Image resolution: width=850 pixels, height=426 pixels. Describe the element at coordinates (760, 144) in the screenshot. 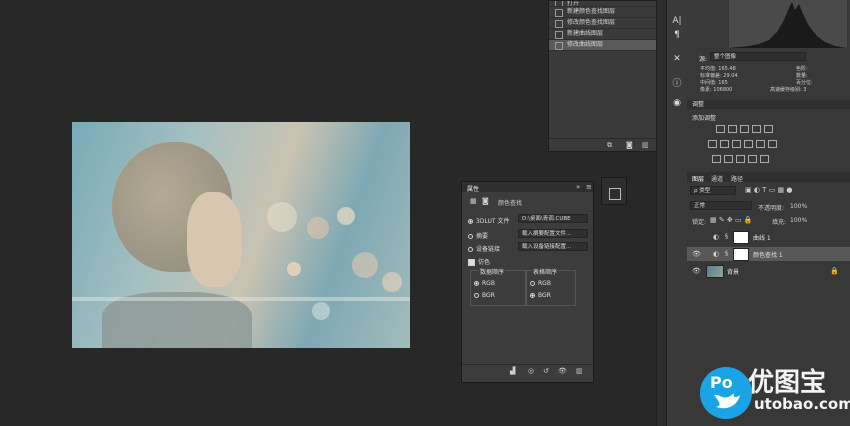

I see `channel-mixer-icon` at that location.